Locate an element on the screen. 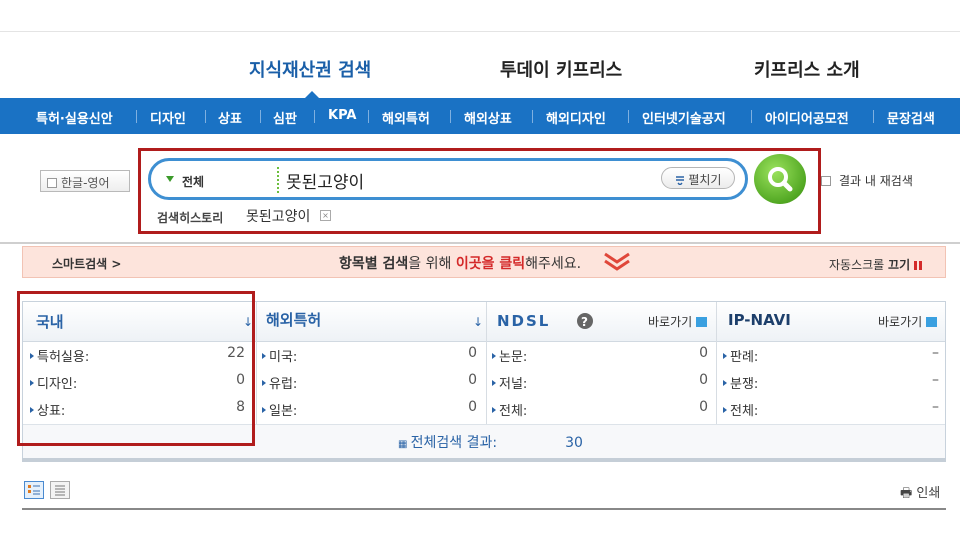 The width and height of the screenshot is (960, 540). ipnavi-logo: IP-NAVI is located at coordinates (759, 320).